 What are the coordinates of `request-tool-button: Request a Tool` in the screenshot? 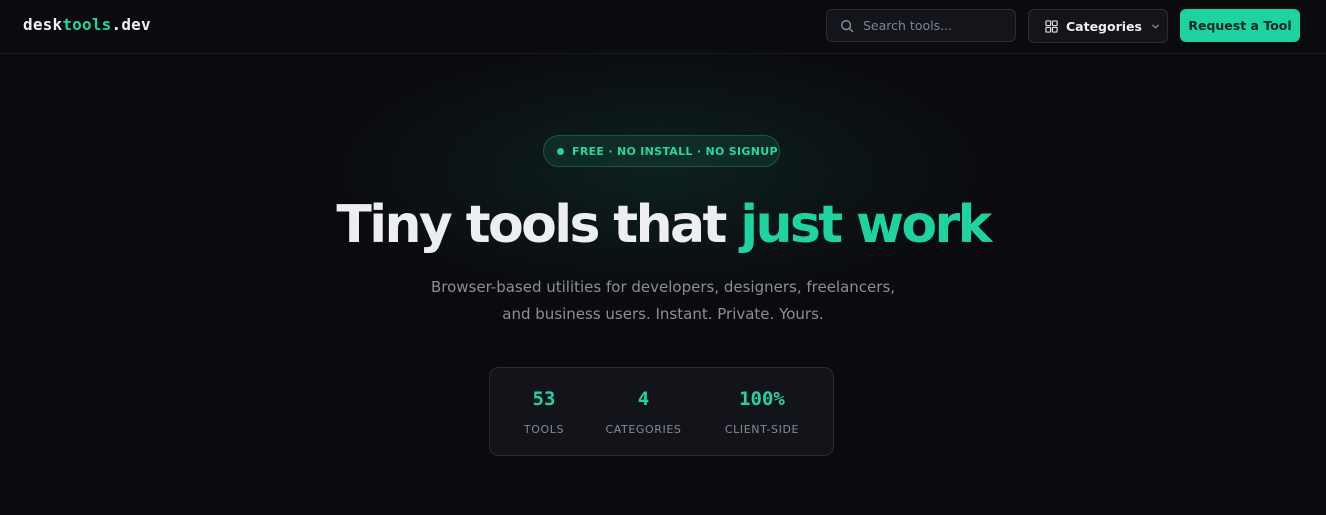 It's located at (1240, 25).